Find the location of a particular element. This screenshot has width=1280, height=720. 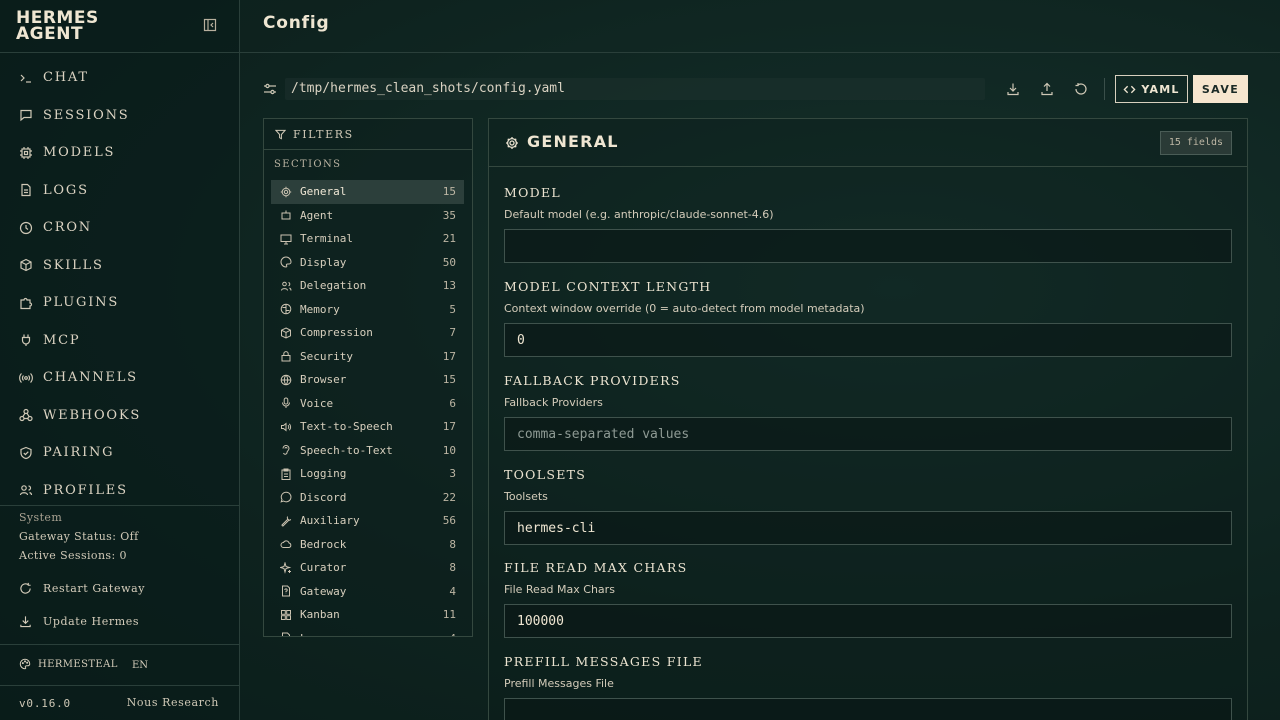

nav-label: CHAT is located at coordinates (66, 78).